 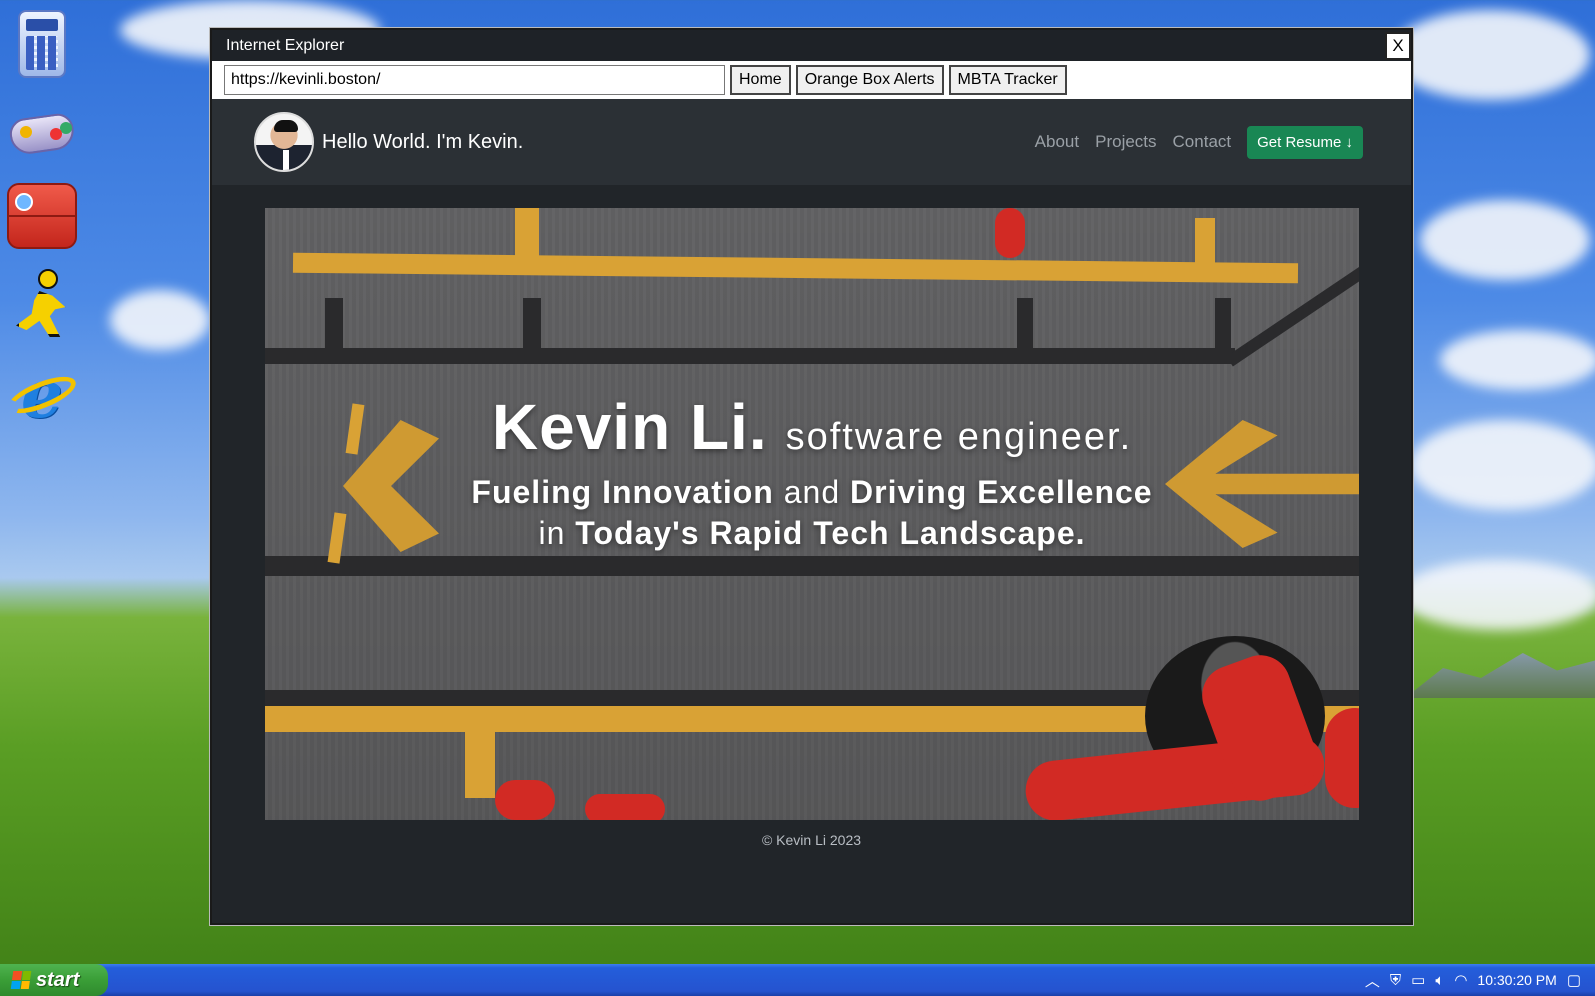 What do you see at coordinates (1574, 980) in the screenshot?
I see `notification-icon: ▢` at bounding box center [1574, 980].